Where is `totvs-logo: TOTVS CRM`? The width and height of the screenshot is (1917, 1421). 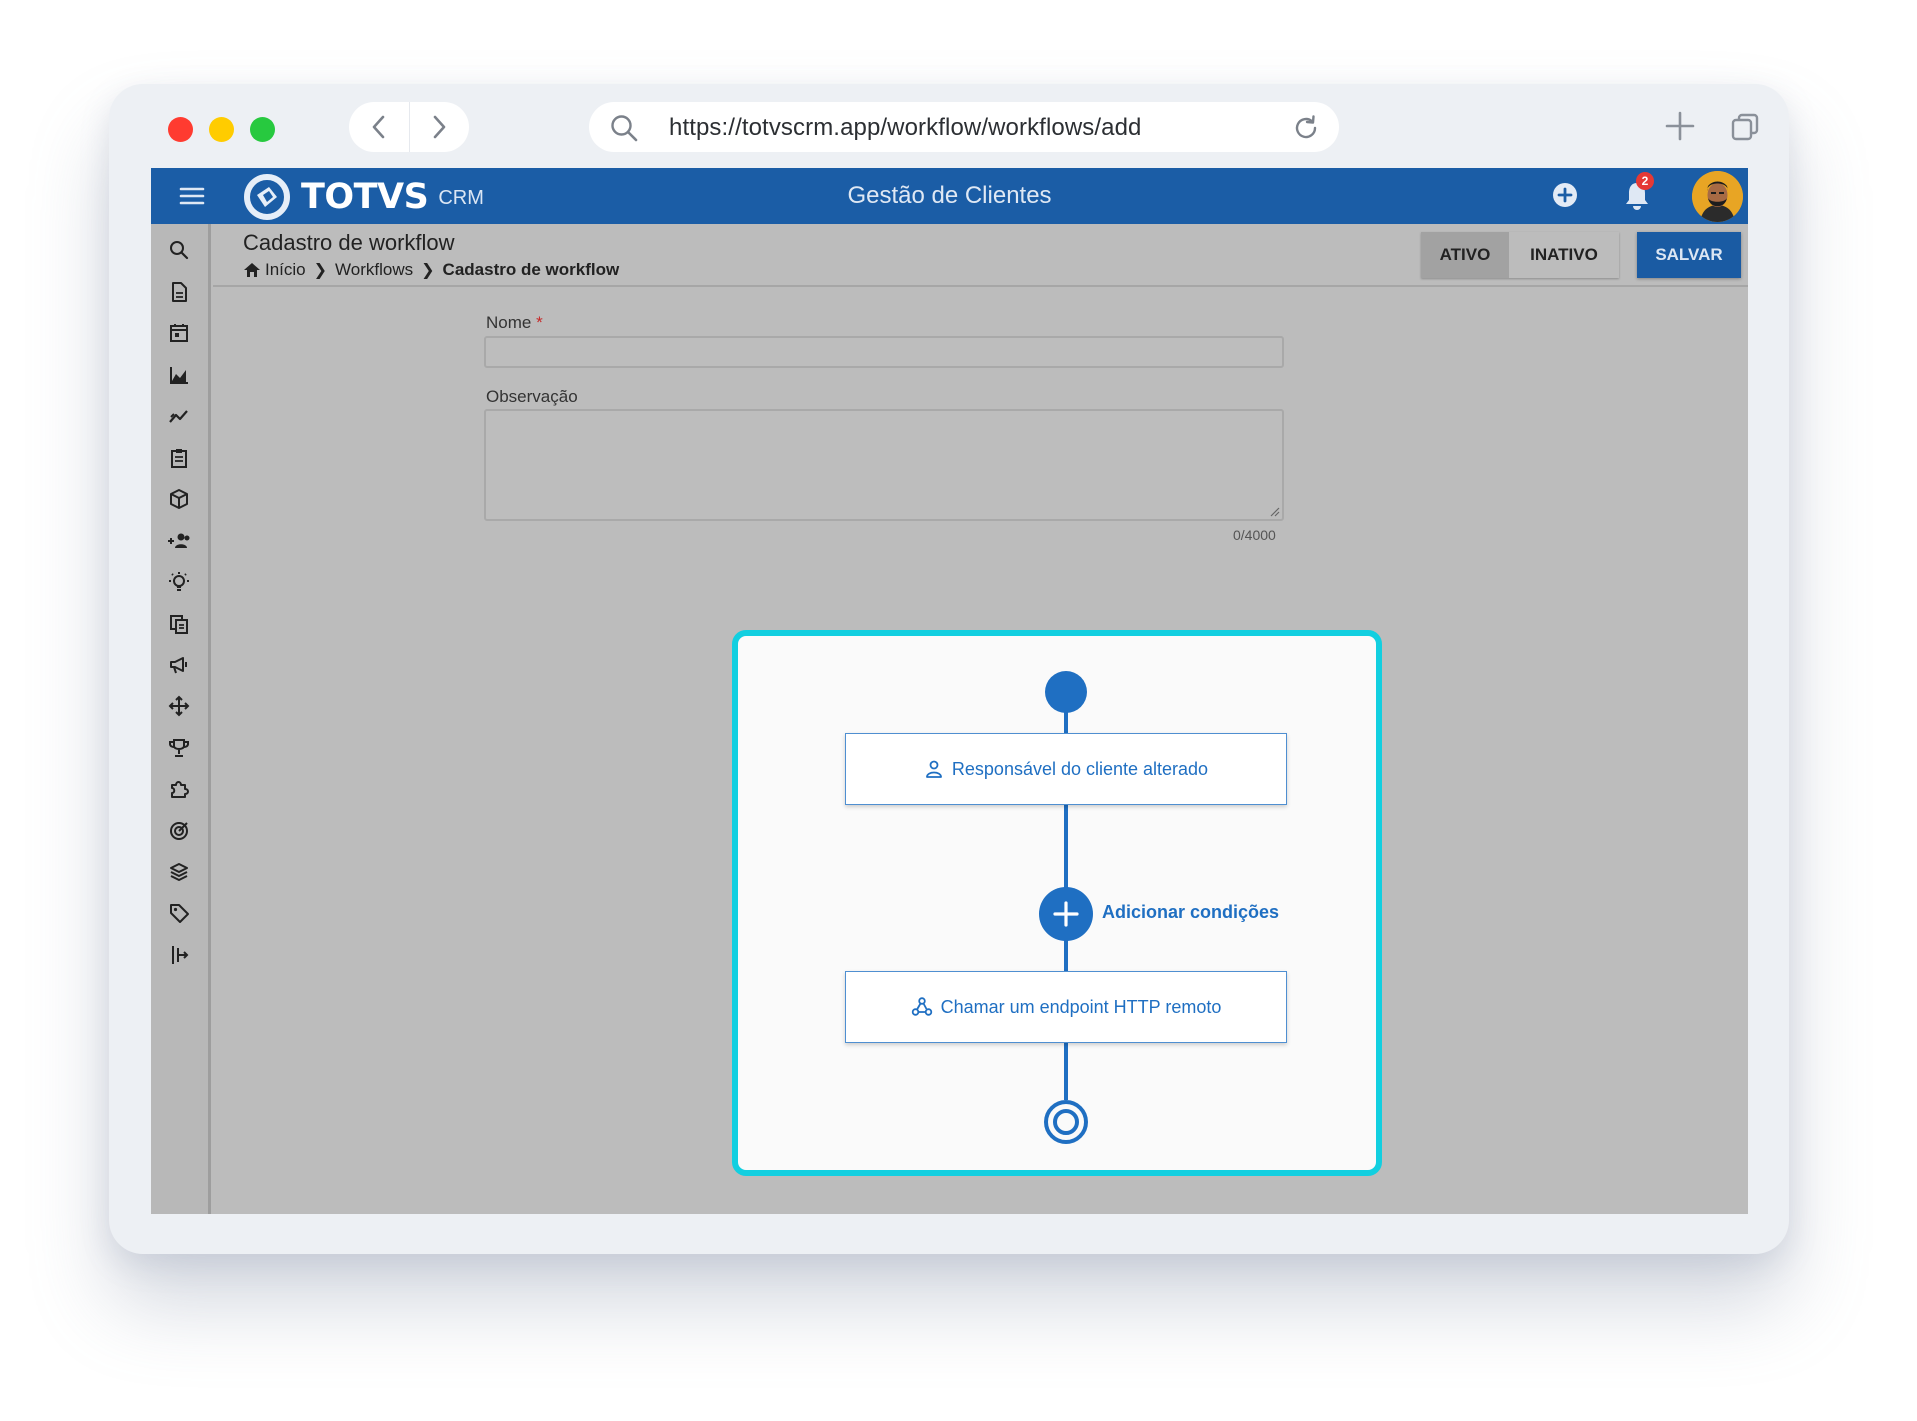 totvs-logo: TOTVS CRM is located at coordinates (363, 197).